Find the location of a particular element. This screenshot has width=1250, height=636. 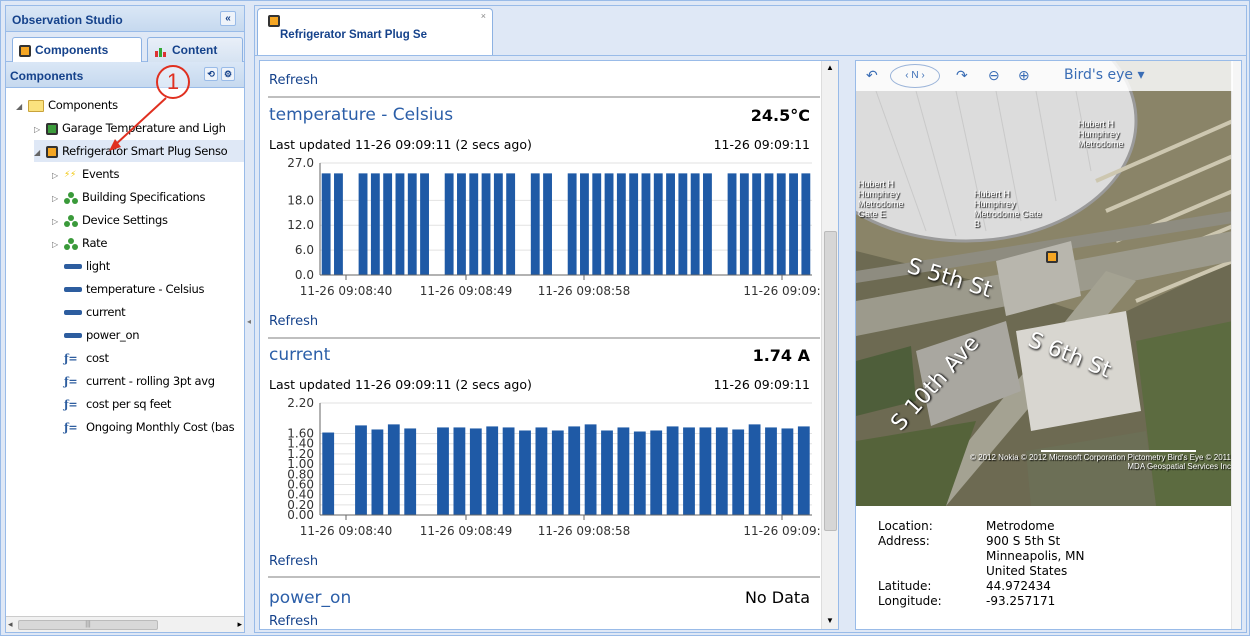

tree-node: ƒ= cost is located at coordinates (148, 358).